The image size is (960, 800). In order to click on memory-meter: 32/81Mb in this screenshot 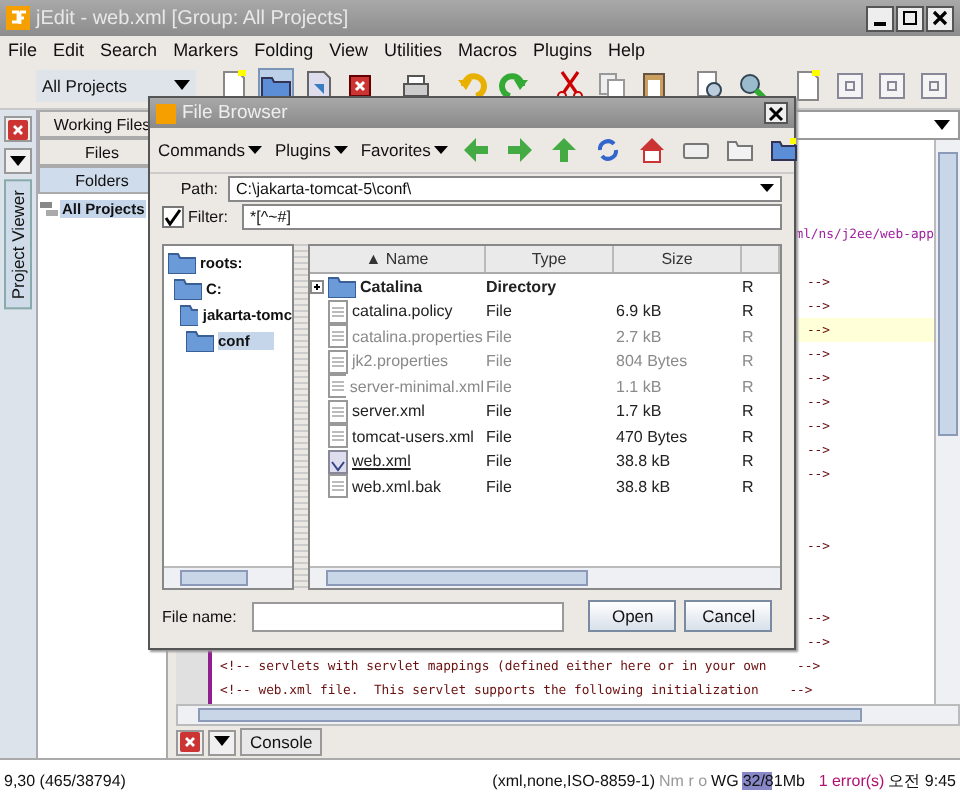, I will do `click(774, 780)`.